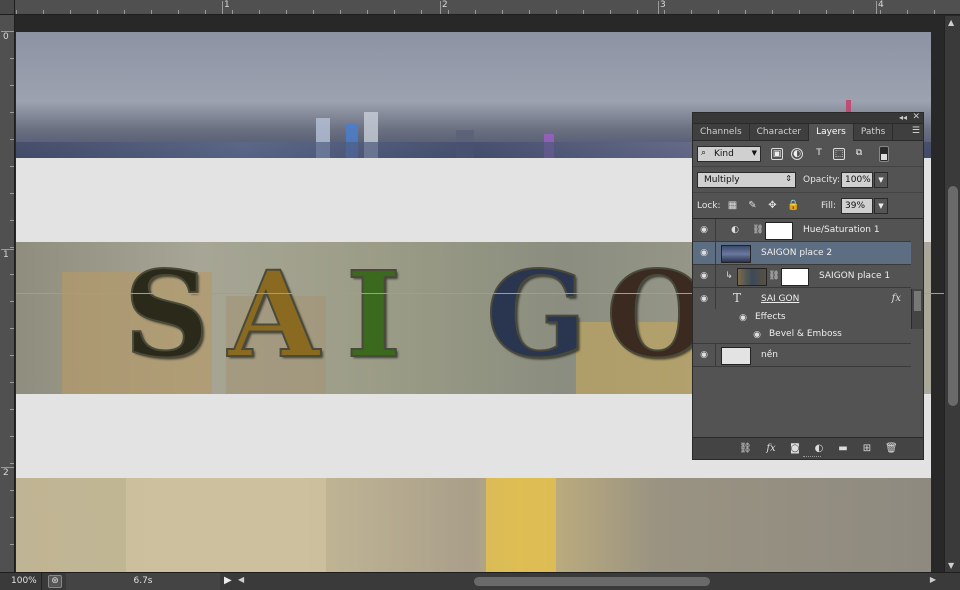 The height and width of the screenshot is (590, 960). I want to click on layers-scroll-thumb, so click(917, 301).